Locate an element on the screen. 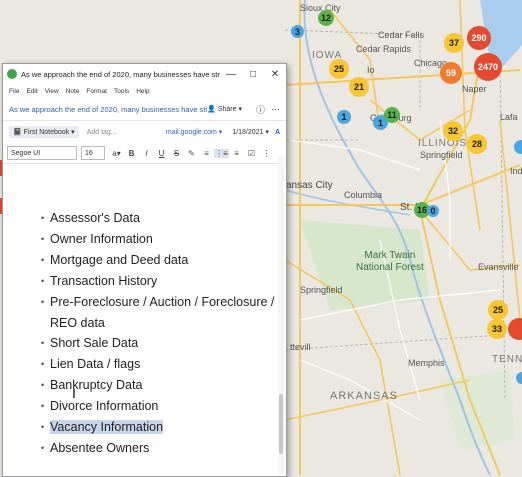 The height and width of the screenshot is (477, 522). map-cluster-marker: 28 is located at coordinates (477, 144).